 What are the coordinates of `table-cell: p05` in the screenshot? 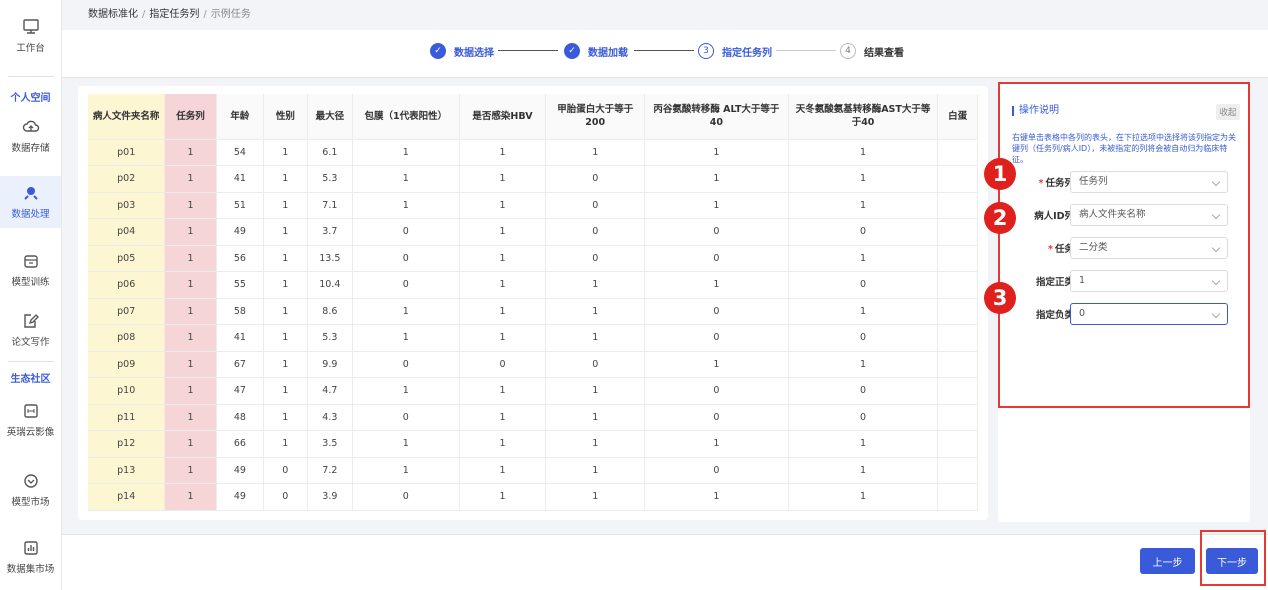 It's located at (127, 258).